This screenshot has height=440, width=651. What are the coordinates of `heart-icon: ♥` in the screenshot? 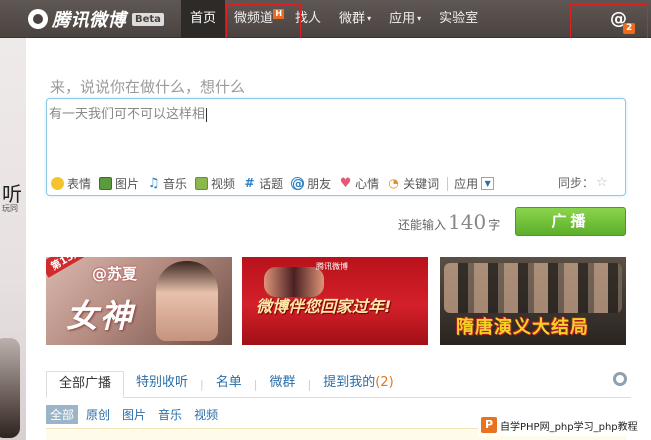 It's located at (345, 183).